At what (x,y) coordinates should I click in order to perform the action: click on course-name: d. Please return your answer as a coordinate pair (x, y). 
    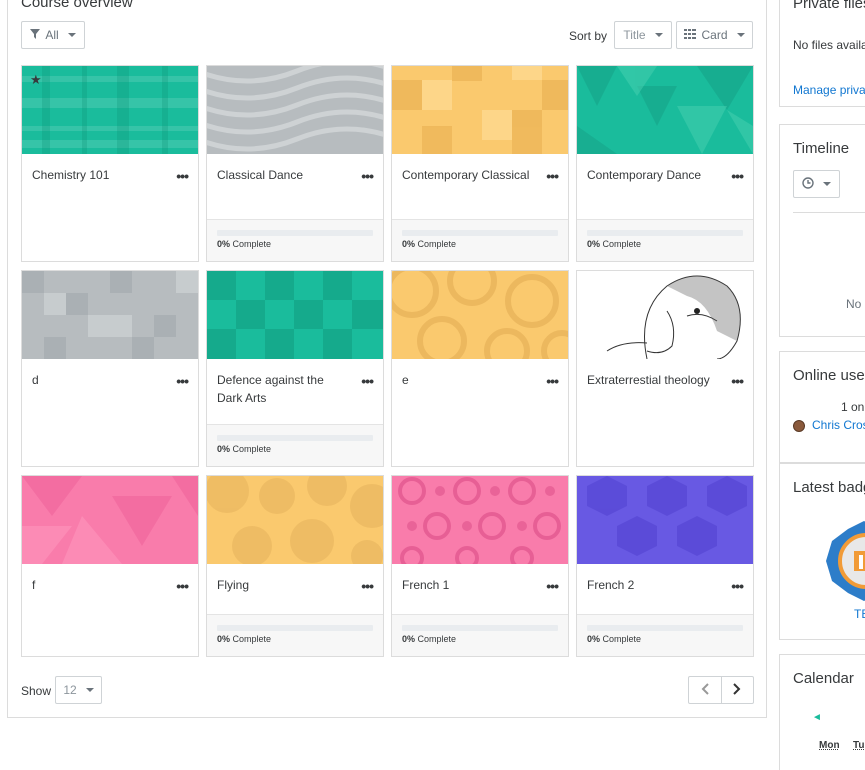
    Looking at the image, I should click on (97, 380).